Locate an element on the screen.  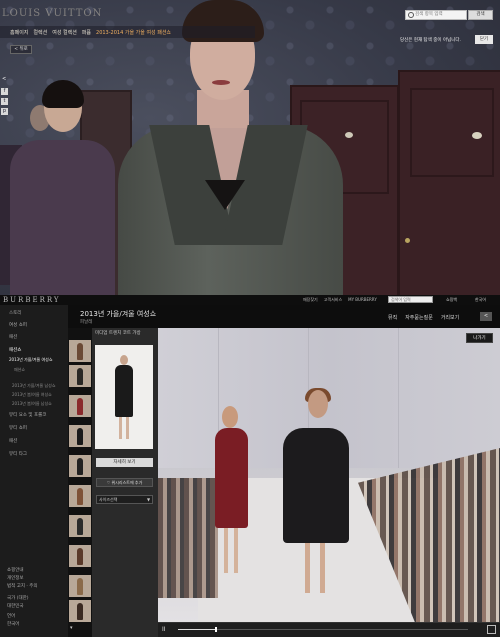
model-black-trench is located at coordinates (316, 485).